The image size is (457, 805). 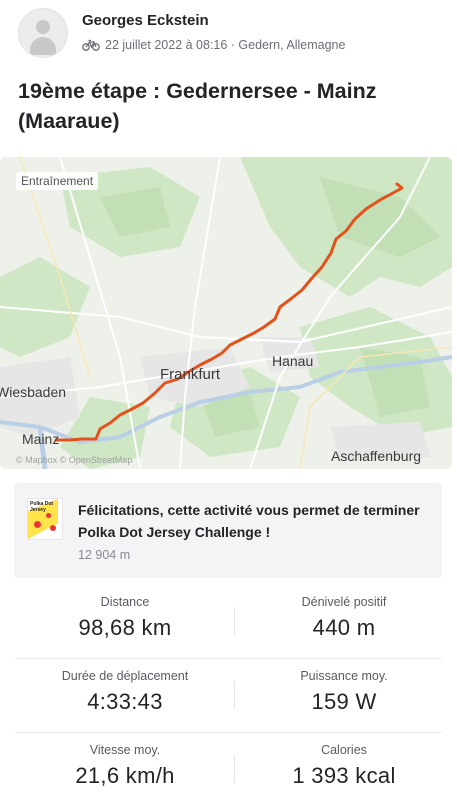 I want to click on avatar, so click(x=43, y=33).